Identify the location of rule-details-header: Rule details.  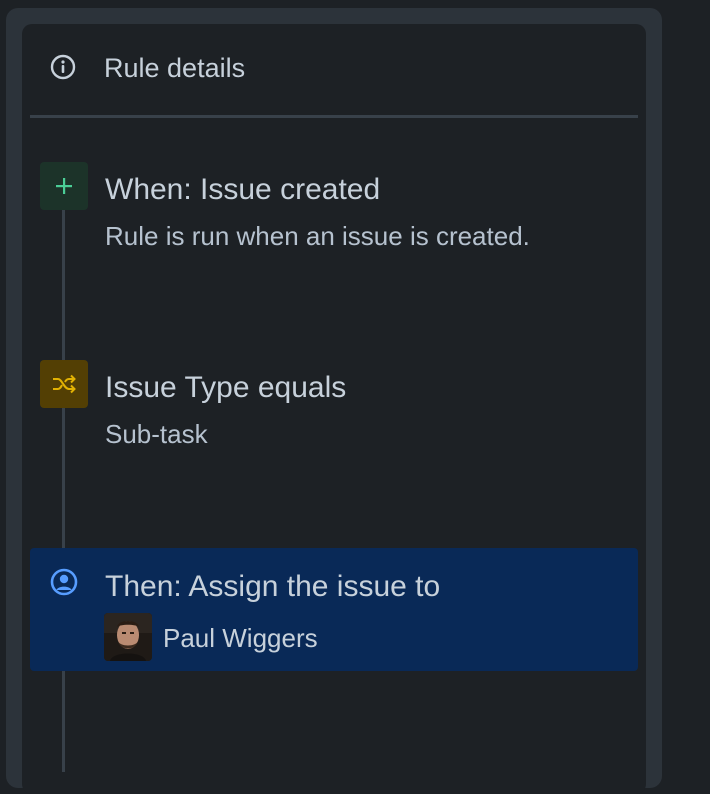
(334, 70).